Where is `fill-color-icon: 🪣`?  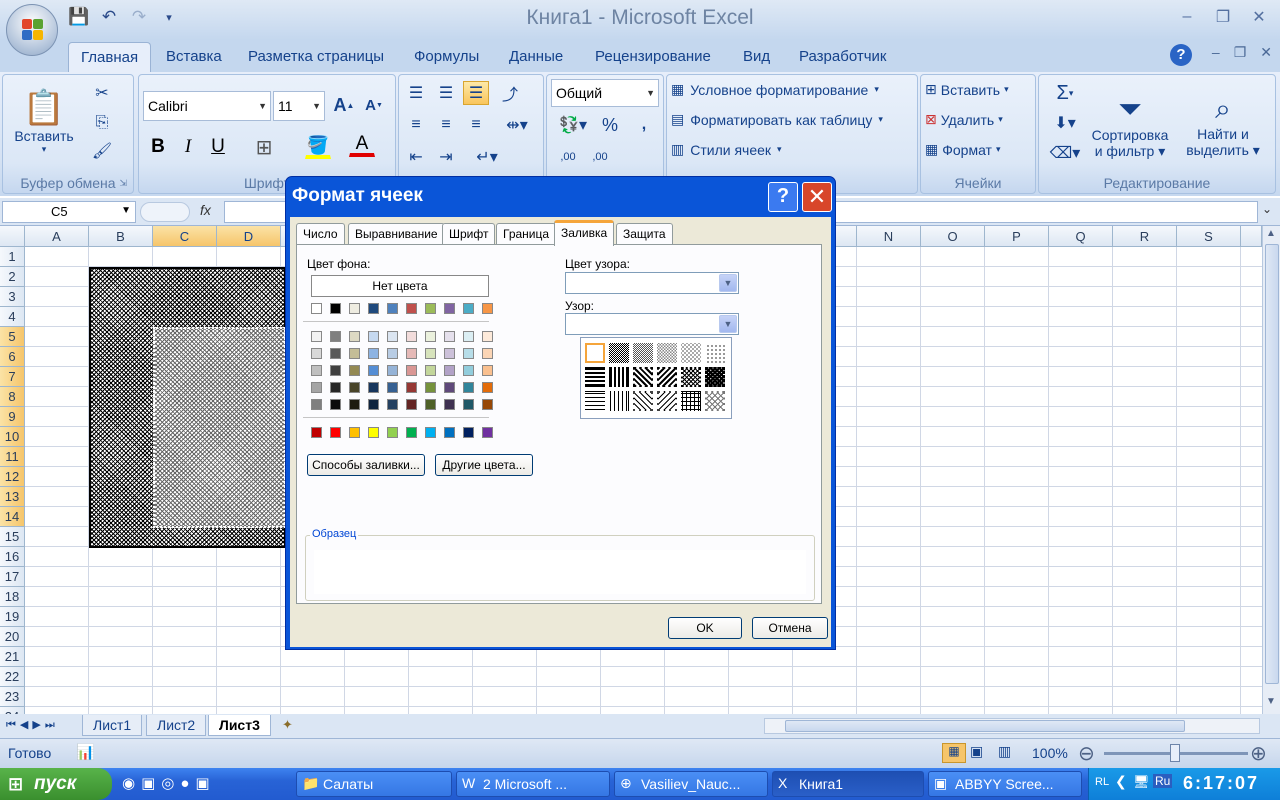
fill-color-icon: 🪣 is located at coordinates (318, 147).